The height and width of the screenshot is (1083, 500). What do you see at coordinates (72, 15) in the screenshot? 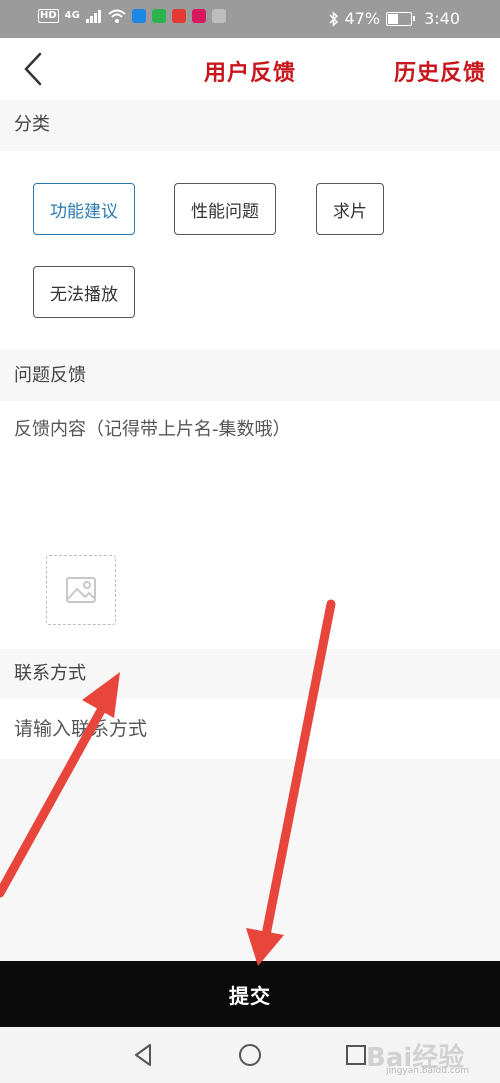
I see `network-type: 4G` at bounding box center [72, 15].